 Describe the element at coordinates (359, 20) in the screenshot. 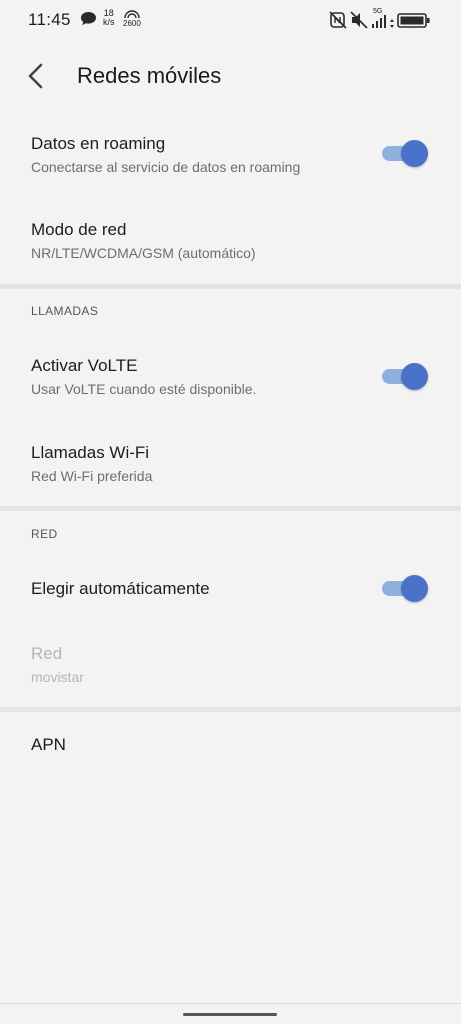

I see `mute-icon` at that location.